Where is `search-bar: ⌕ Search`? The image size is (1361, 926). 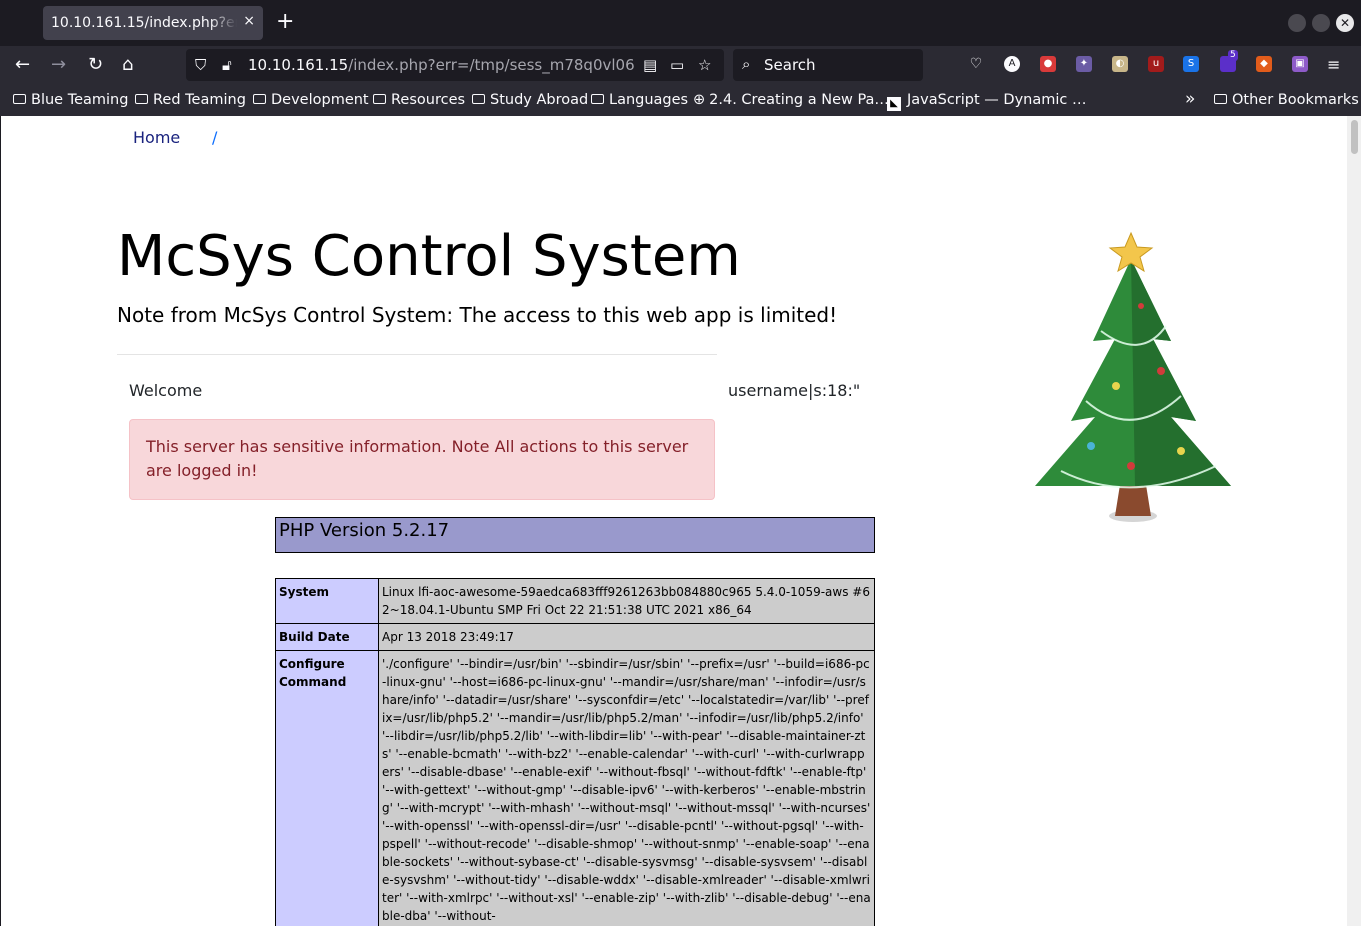
search-bar: ⌕ Search is located at coordinates (828, 65).